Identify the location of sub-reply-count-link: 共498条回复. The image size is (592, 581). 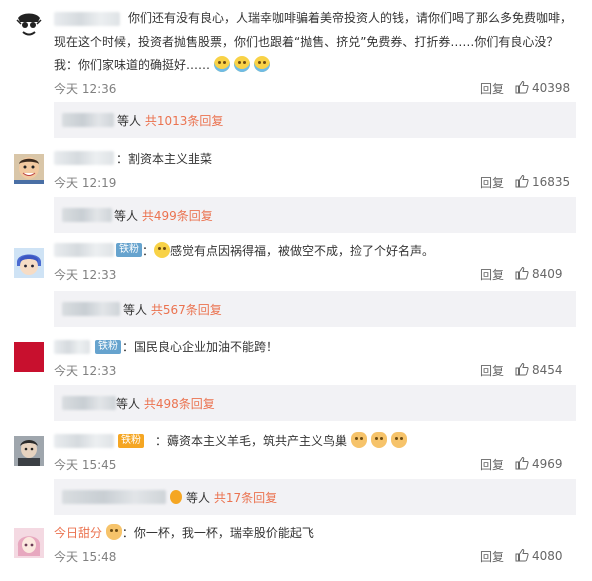
(179, 404).